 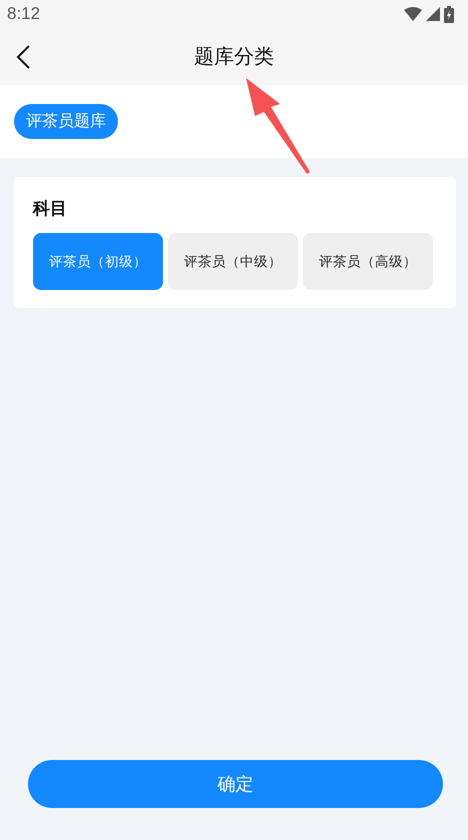 What do you see at coordinates (66, 121) in the screenshot?
I see `category-tag: 评茶员题库` at bounding box center [66, 121].